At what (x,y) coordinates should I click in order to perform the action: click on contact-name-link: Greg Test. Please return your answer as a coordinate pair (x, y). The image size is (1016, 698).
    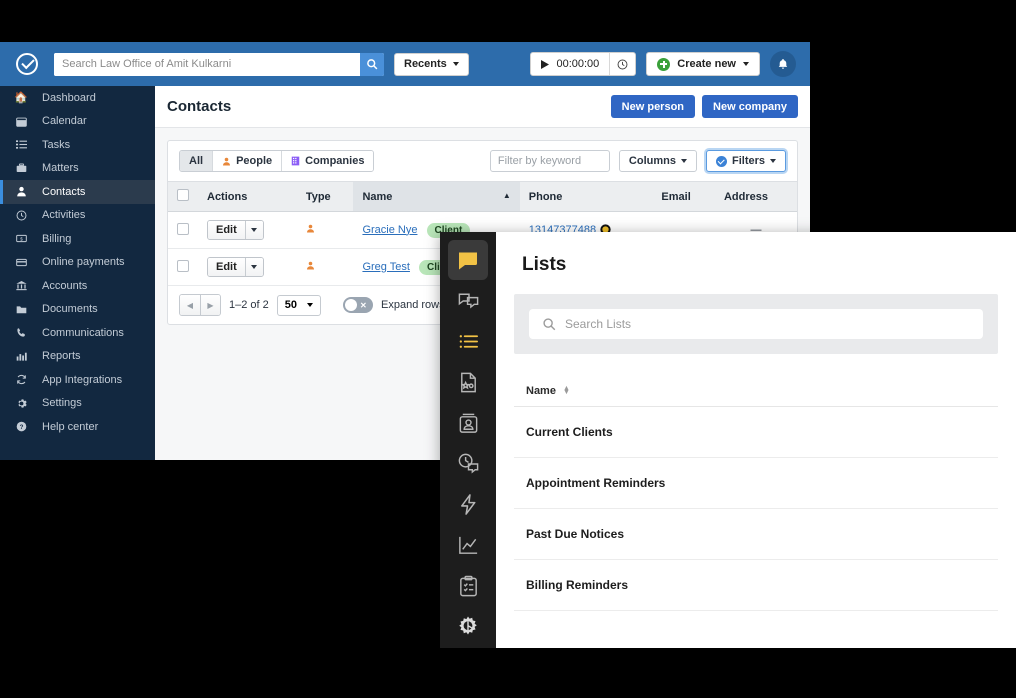
    Looking at the image, I should click on (386, 267).